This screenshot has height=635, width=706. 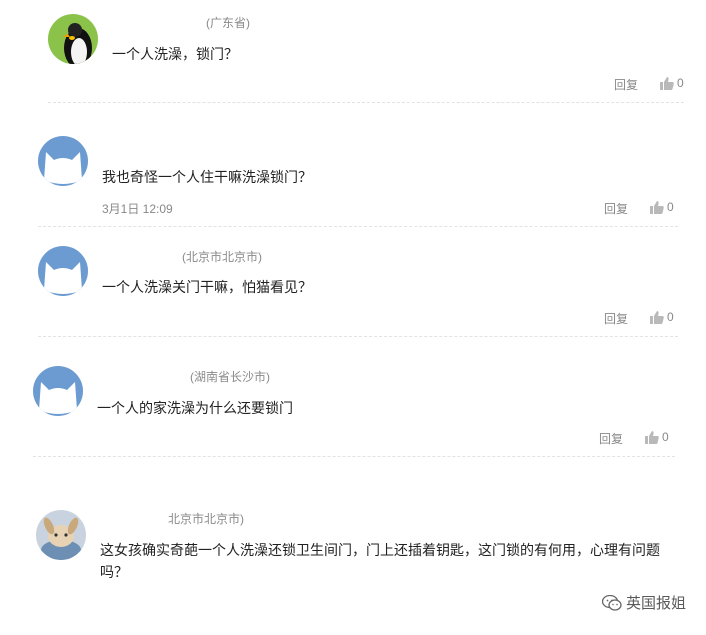 I want to click on penguin-avatar, so click(x=73, y=39).